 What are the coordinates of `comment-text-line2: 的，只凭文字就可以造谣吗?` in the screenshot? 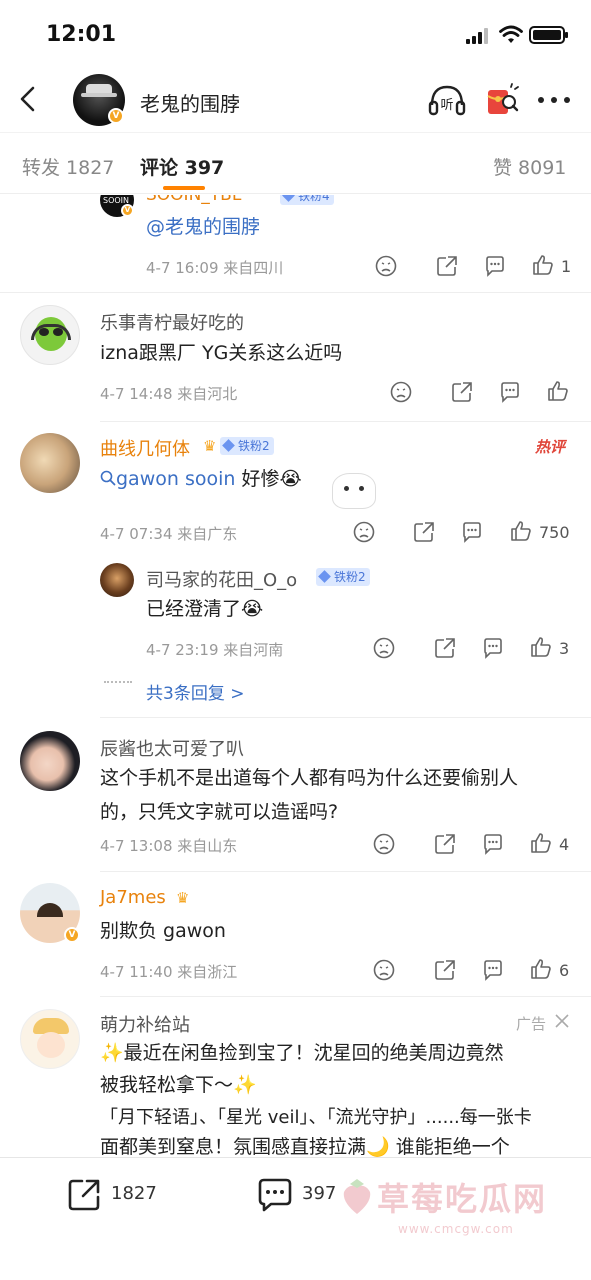 It's located at (219, 812).